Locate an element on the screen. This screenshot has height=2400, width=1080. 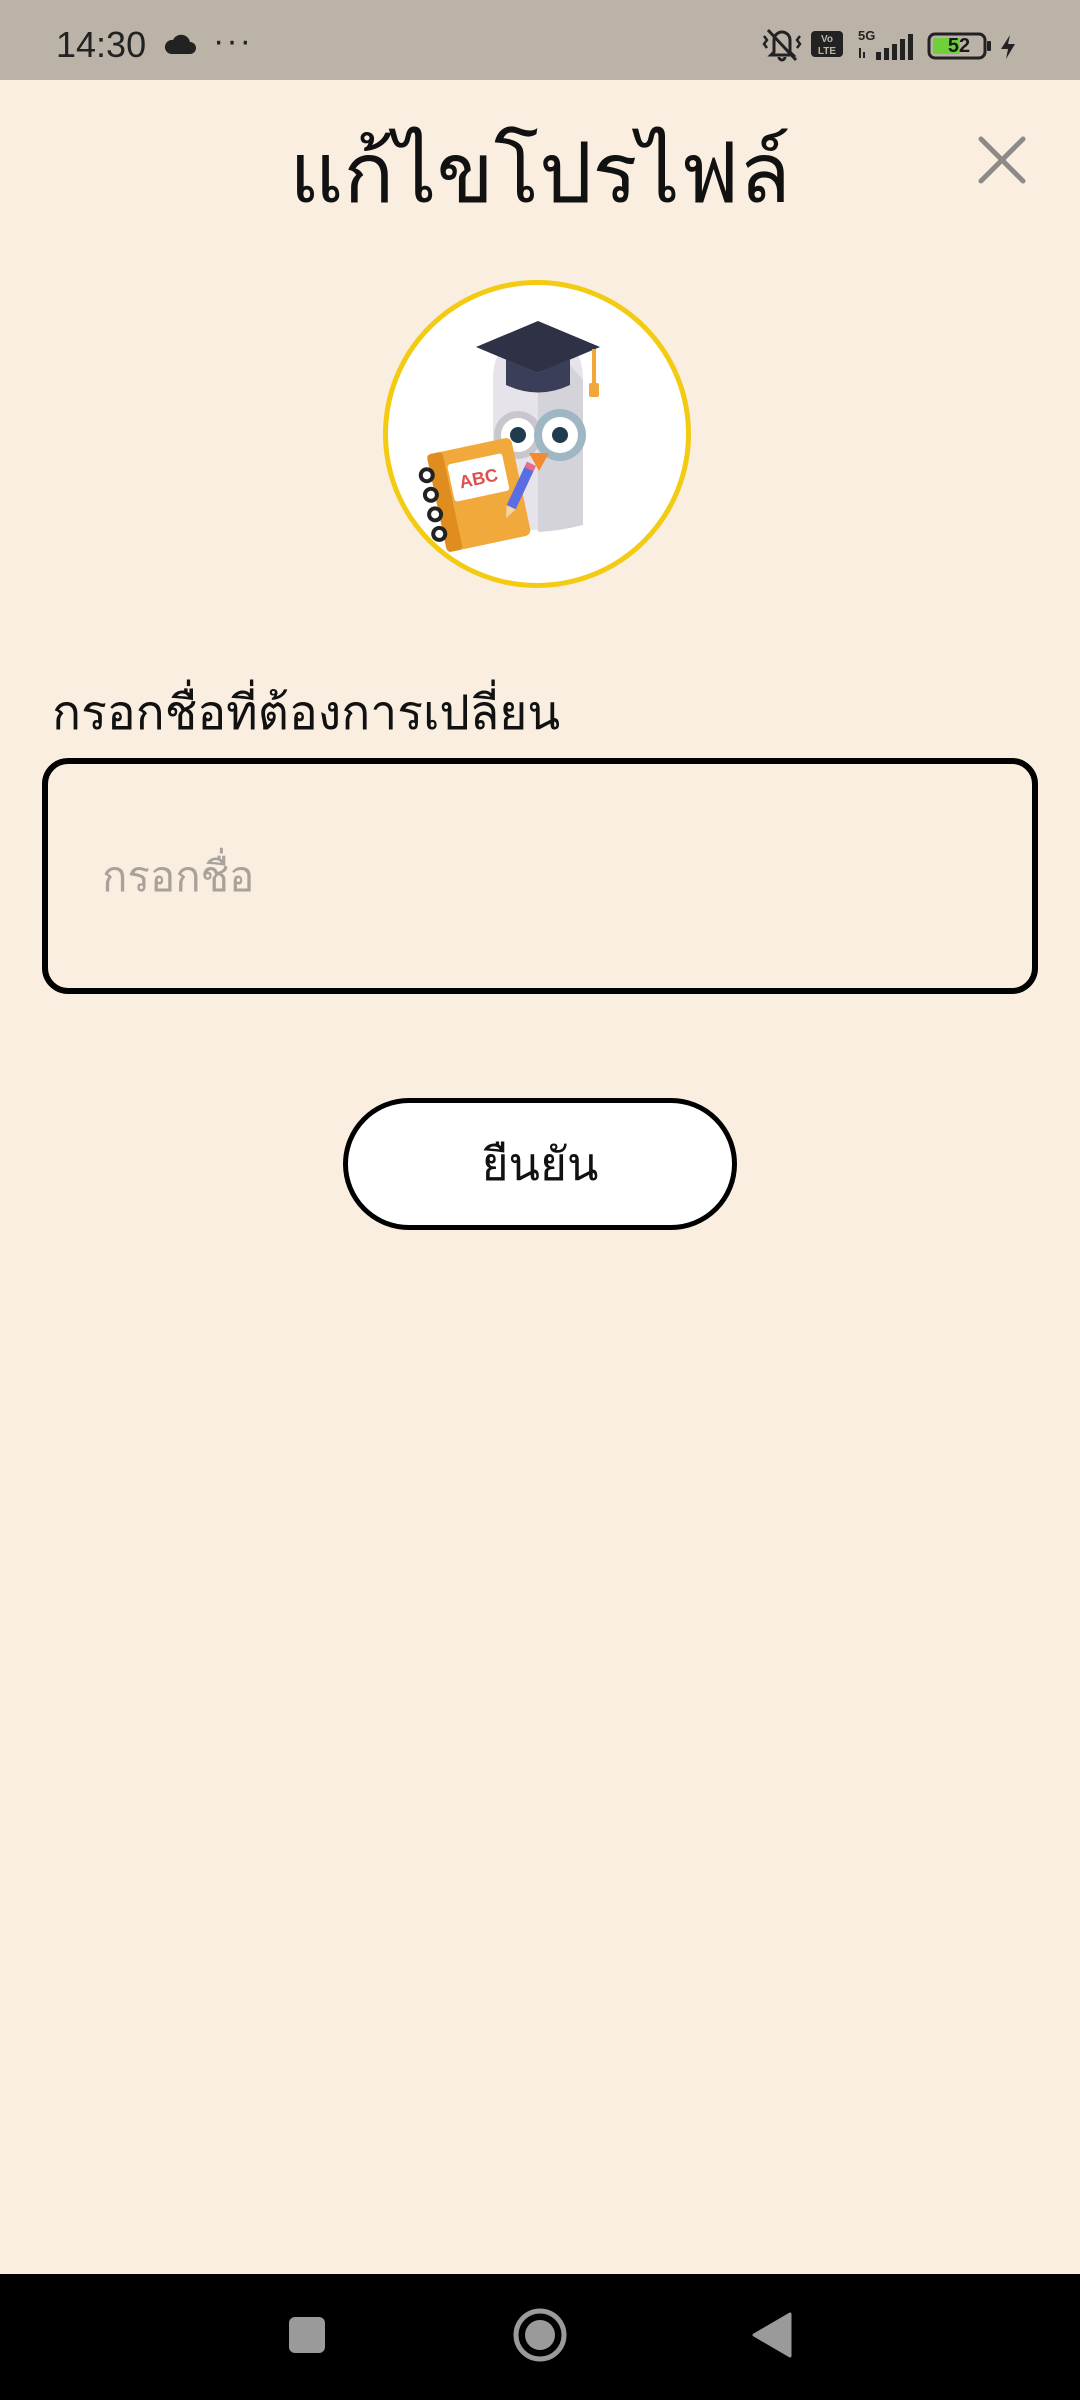
close-button is located at coordinates (1002, 162).